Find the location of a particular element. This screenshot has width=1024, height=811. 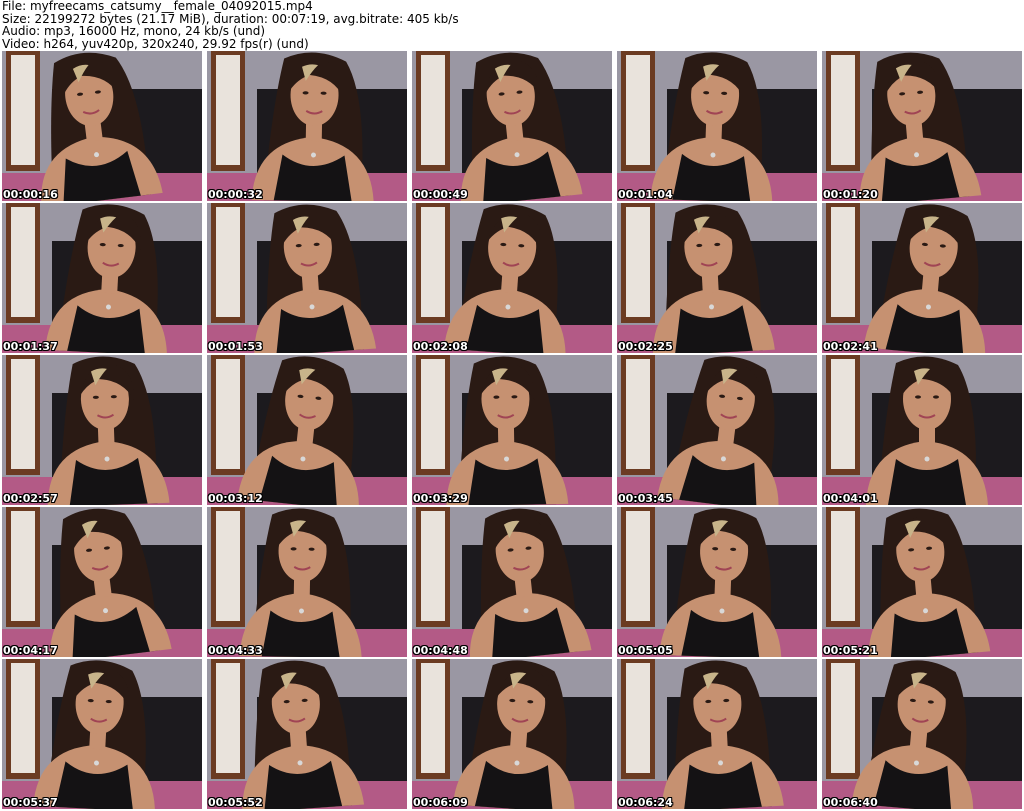

video-thumbnail: 00:02:08 is located at coordinates (512, 278).